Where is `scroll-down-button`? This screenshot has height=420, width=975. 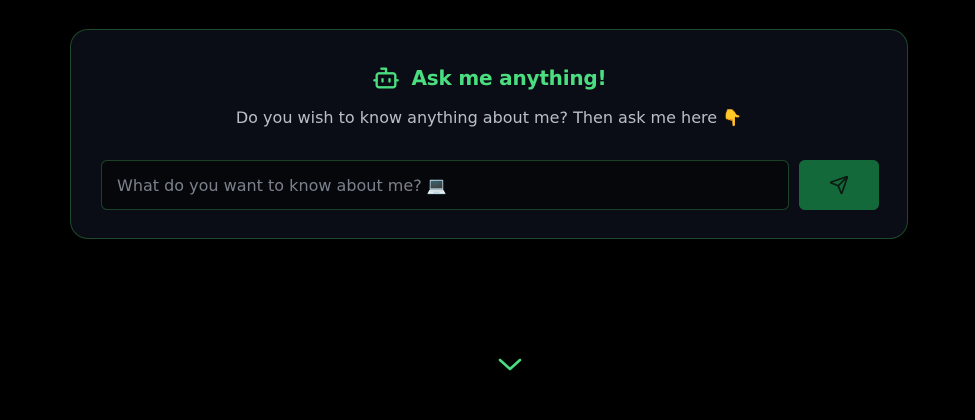
scroll-down-button is located at coordinates (510, 364).